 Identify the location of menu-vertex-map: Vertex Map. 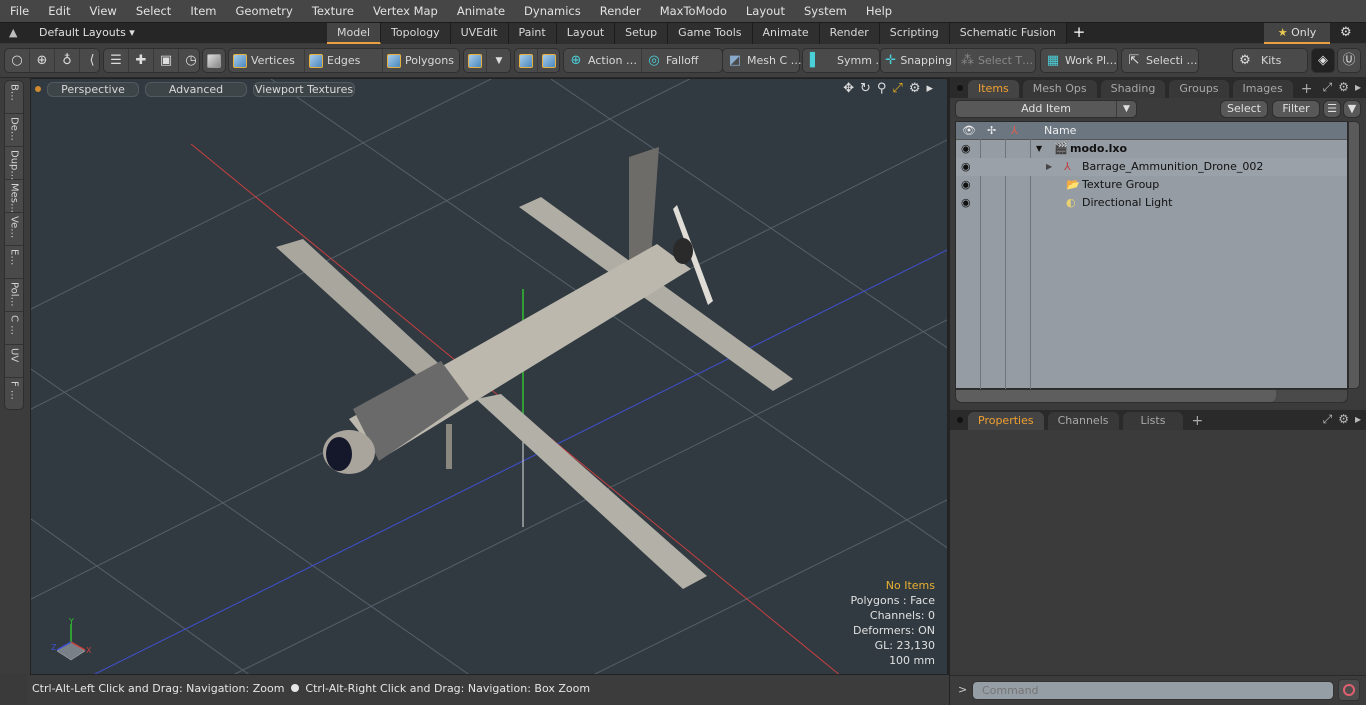
(405, 11).